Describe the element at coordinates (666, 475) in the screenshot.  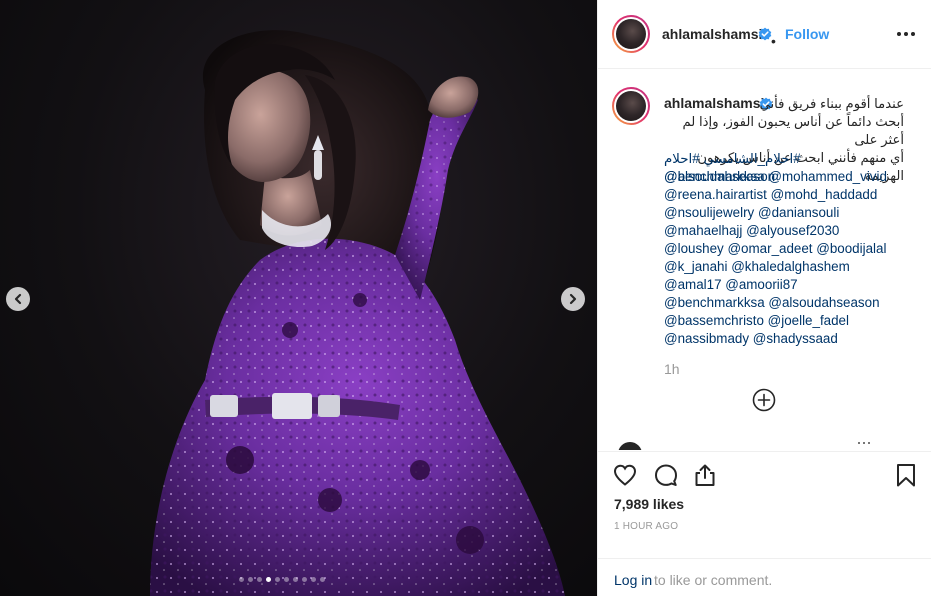
I see `comment-bubble-icon` at that location.